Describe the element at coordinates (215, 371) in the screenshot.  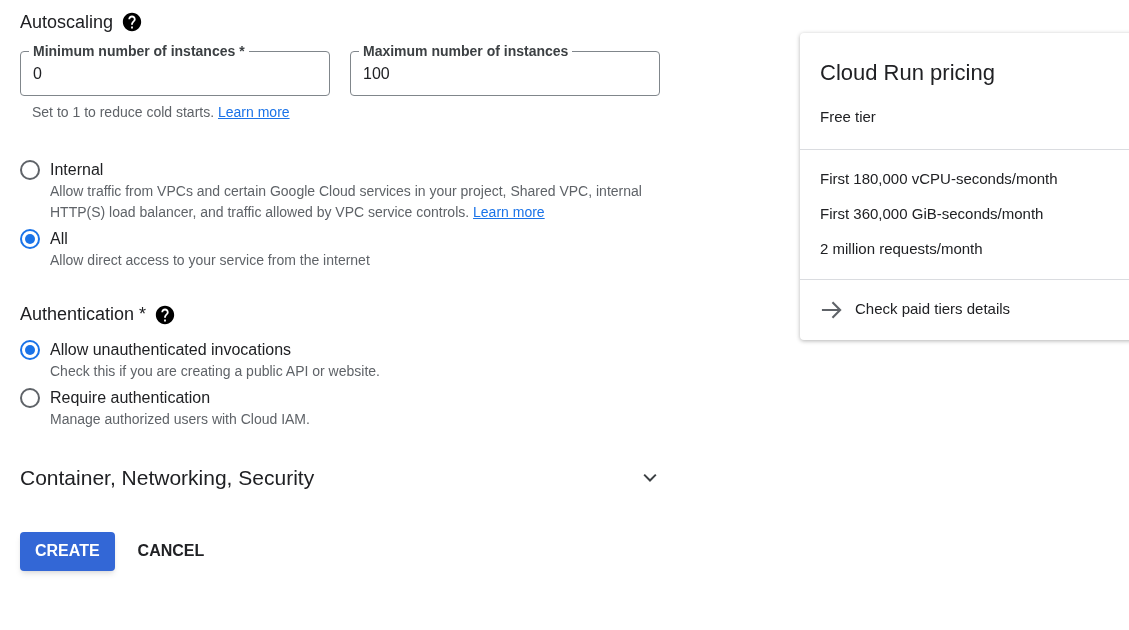
I see `option-description: Check this if you are creating a public API or website.` at that location.